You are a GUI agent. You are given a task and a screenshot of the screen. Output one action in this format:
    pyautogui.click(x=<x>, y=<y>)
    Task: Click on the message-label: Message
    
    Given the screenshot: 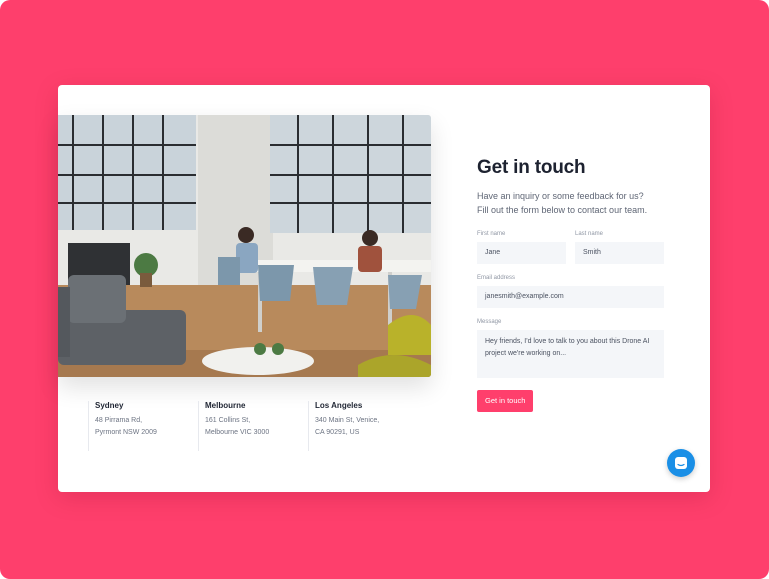 What is the action you would take?
    pyautogui.click(x=489, y=322)
    